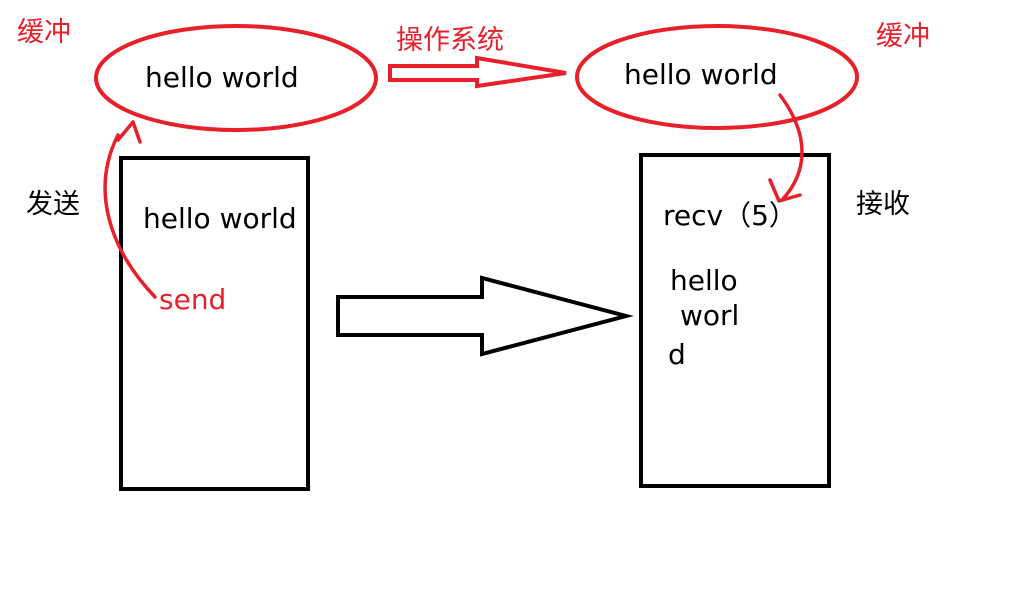 This screenshot has height=604, width=1018. Describe the element at coordinates (710, 315) in the screenshot. I see `recv-output-line-2: worl` at that location.